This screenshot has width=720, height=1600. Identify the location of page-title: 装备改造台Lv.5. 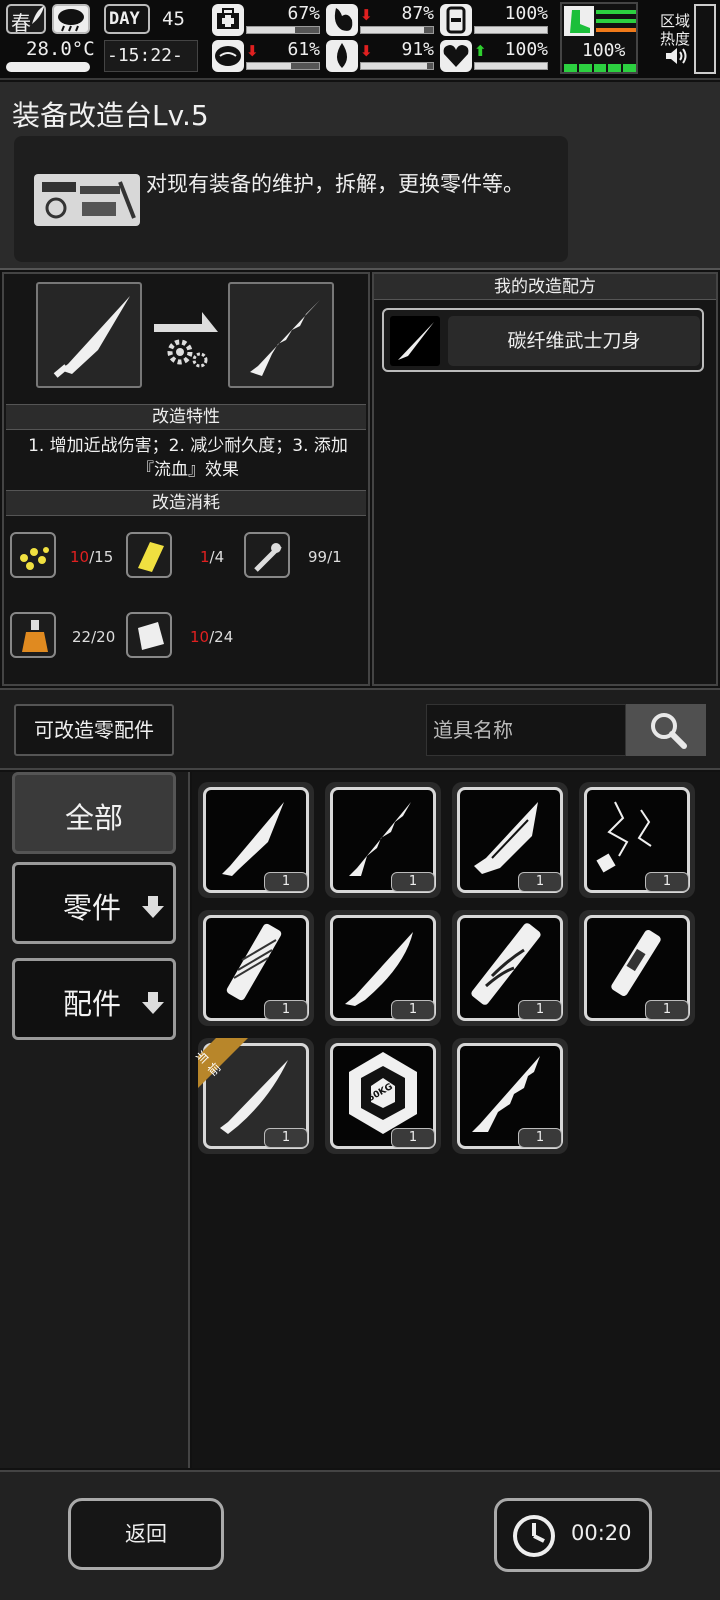
(110, 115).